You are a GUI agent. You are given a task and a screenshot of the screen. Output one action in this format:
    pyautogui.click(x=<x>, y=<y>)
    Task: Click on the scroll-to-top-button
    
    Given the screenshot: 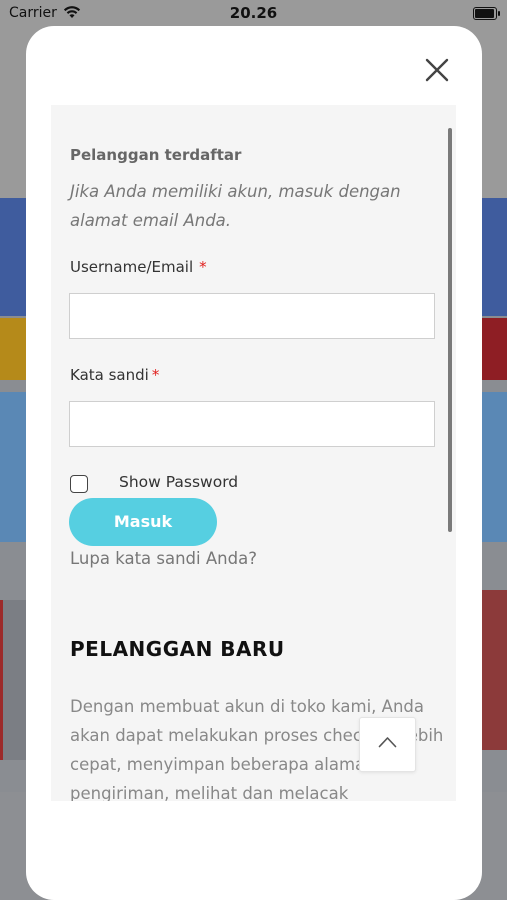 What is the action you would take?
    pyautogui.click(x=387, y=744)
    